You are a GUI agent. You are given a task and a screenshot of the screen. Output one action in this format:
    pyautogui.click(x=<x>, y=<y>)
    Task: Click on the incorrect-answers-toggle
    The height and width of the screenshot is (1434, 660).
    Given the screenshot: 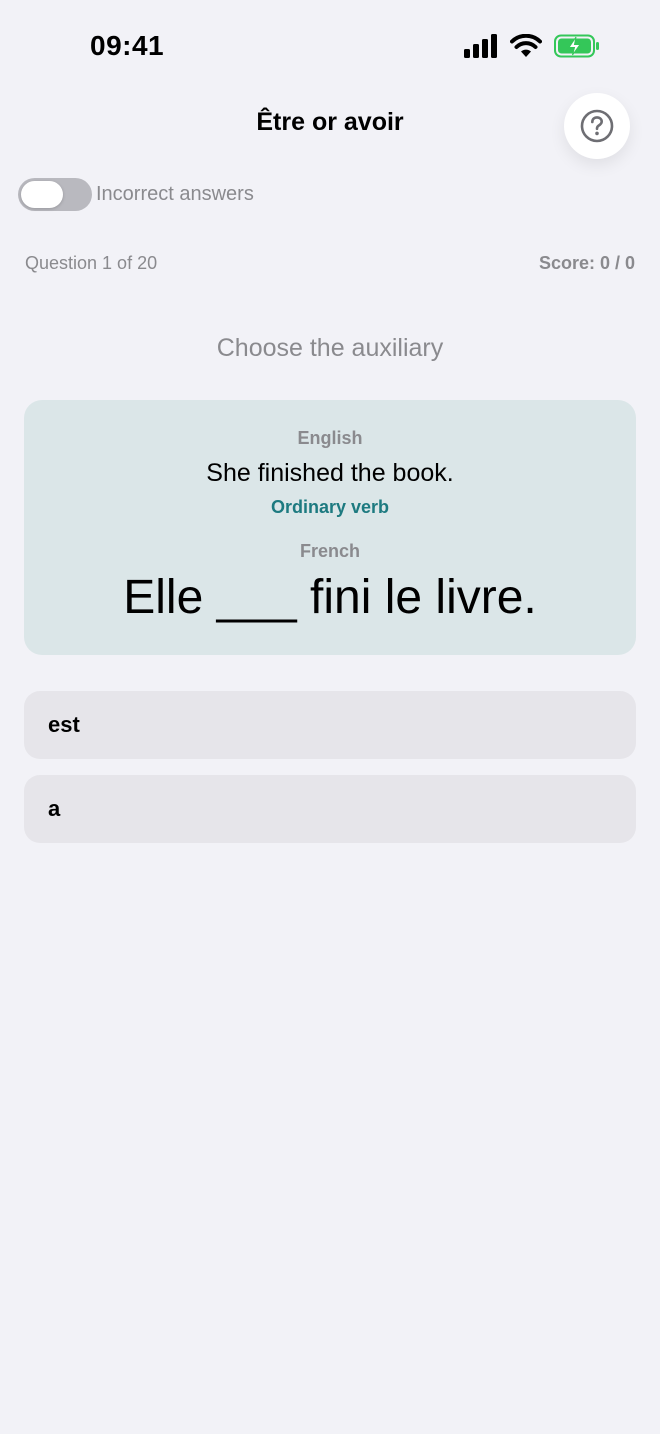 What is the action you would take?
    pyautogui.click(x=55, y=194)
    